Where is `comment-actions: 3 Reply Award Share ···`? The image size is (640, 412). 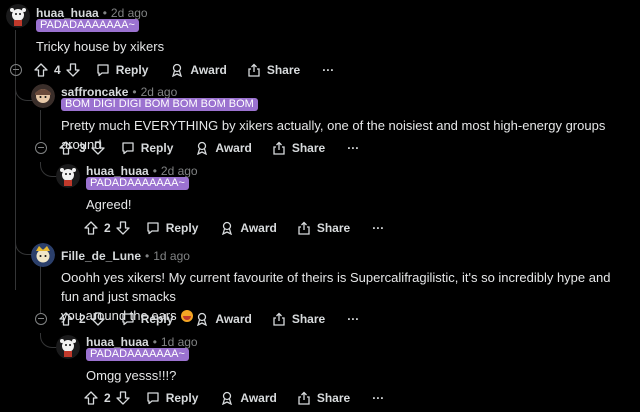
comment-actions: 3 Reply Award Share ··· is located at coordinates (209, 148).